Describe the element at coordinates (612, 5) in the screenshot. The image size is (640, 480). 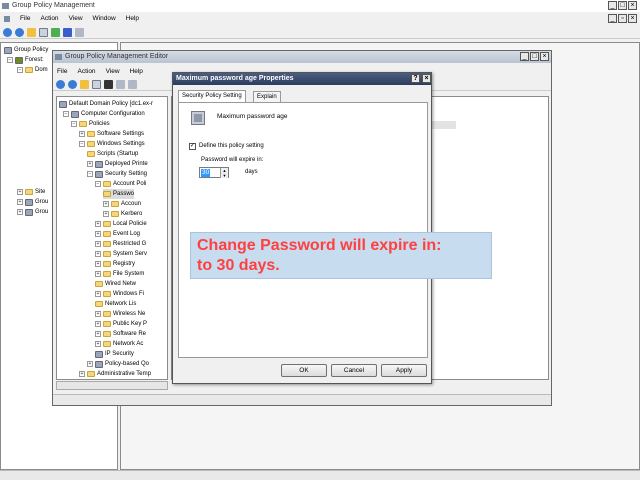
I see `minimize-icon: _` at that location.